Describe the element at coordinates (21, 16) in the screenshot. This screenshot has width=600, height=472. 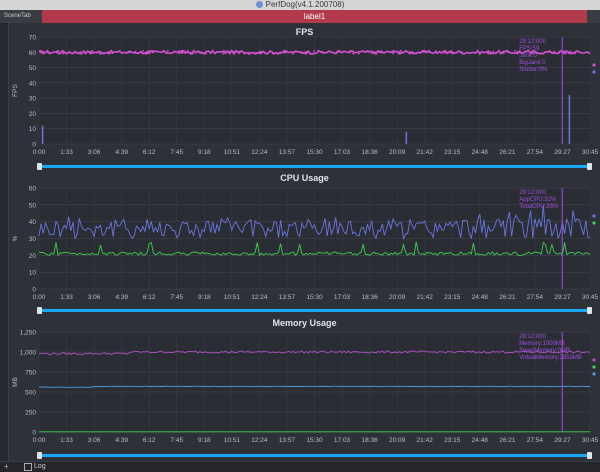
I see `tab-scene: SceneTab` at that location.